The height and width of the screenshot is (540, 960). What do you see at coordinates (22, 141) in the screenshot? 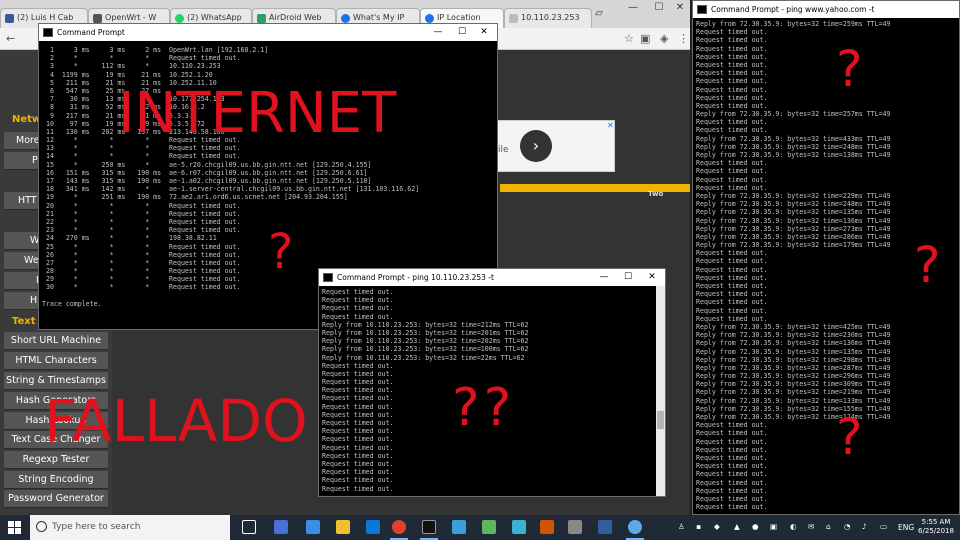
I see `nav-item-more: More` at bounding box center [22, 141].